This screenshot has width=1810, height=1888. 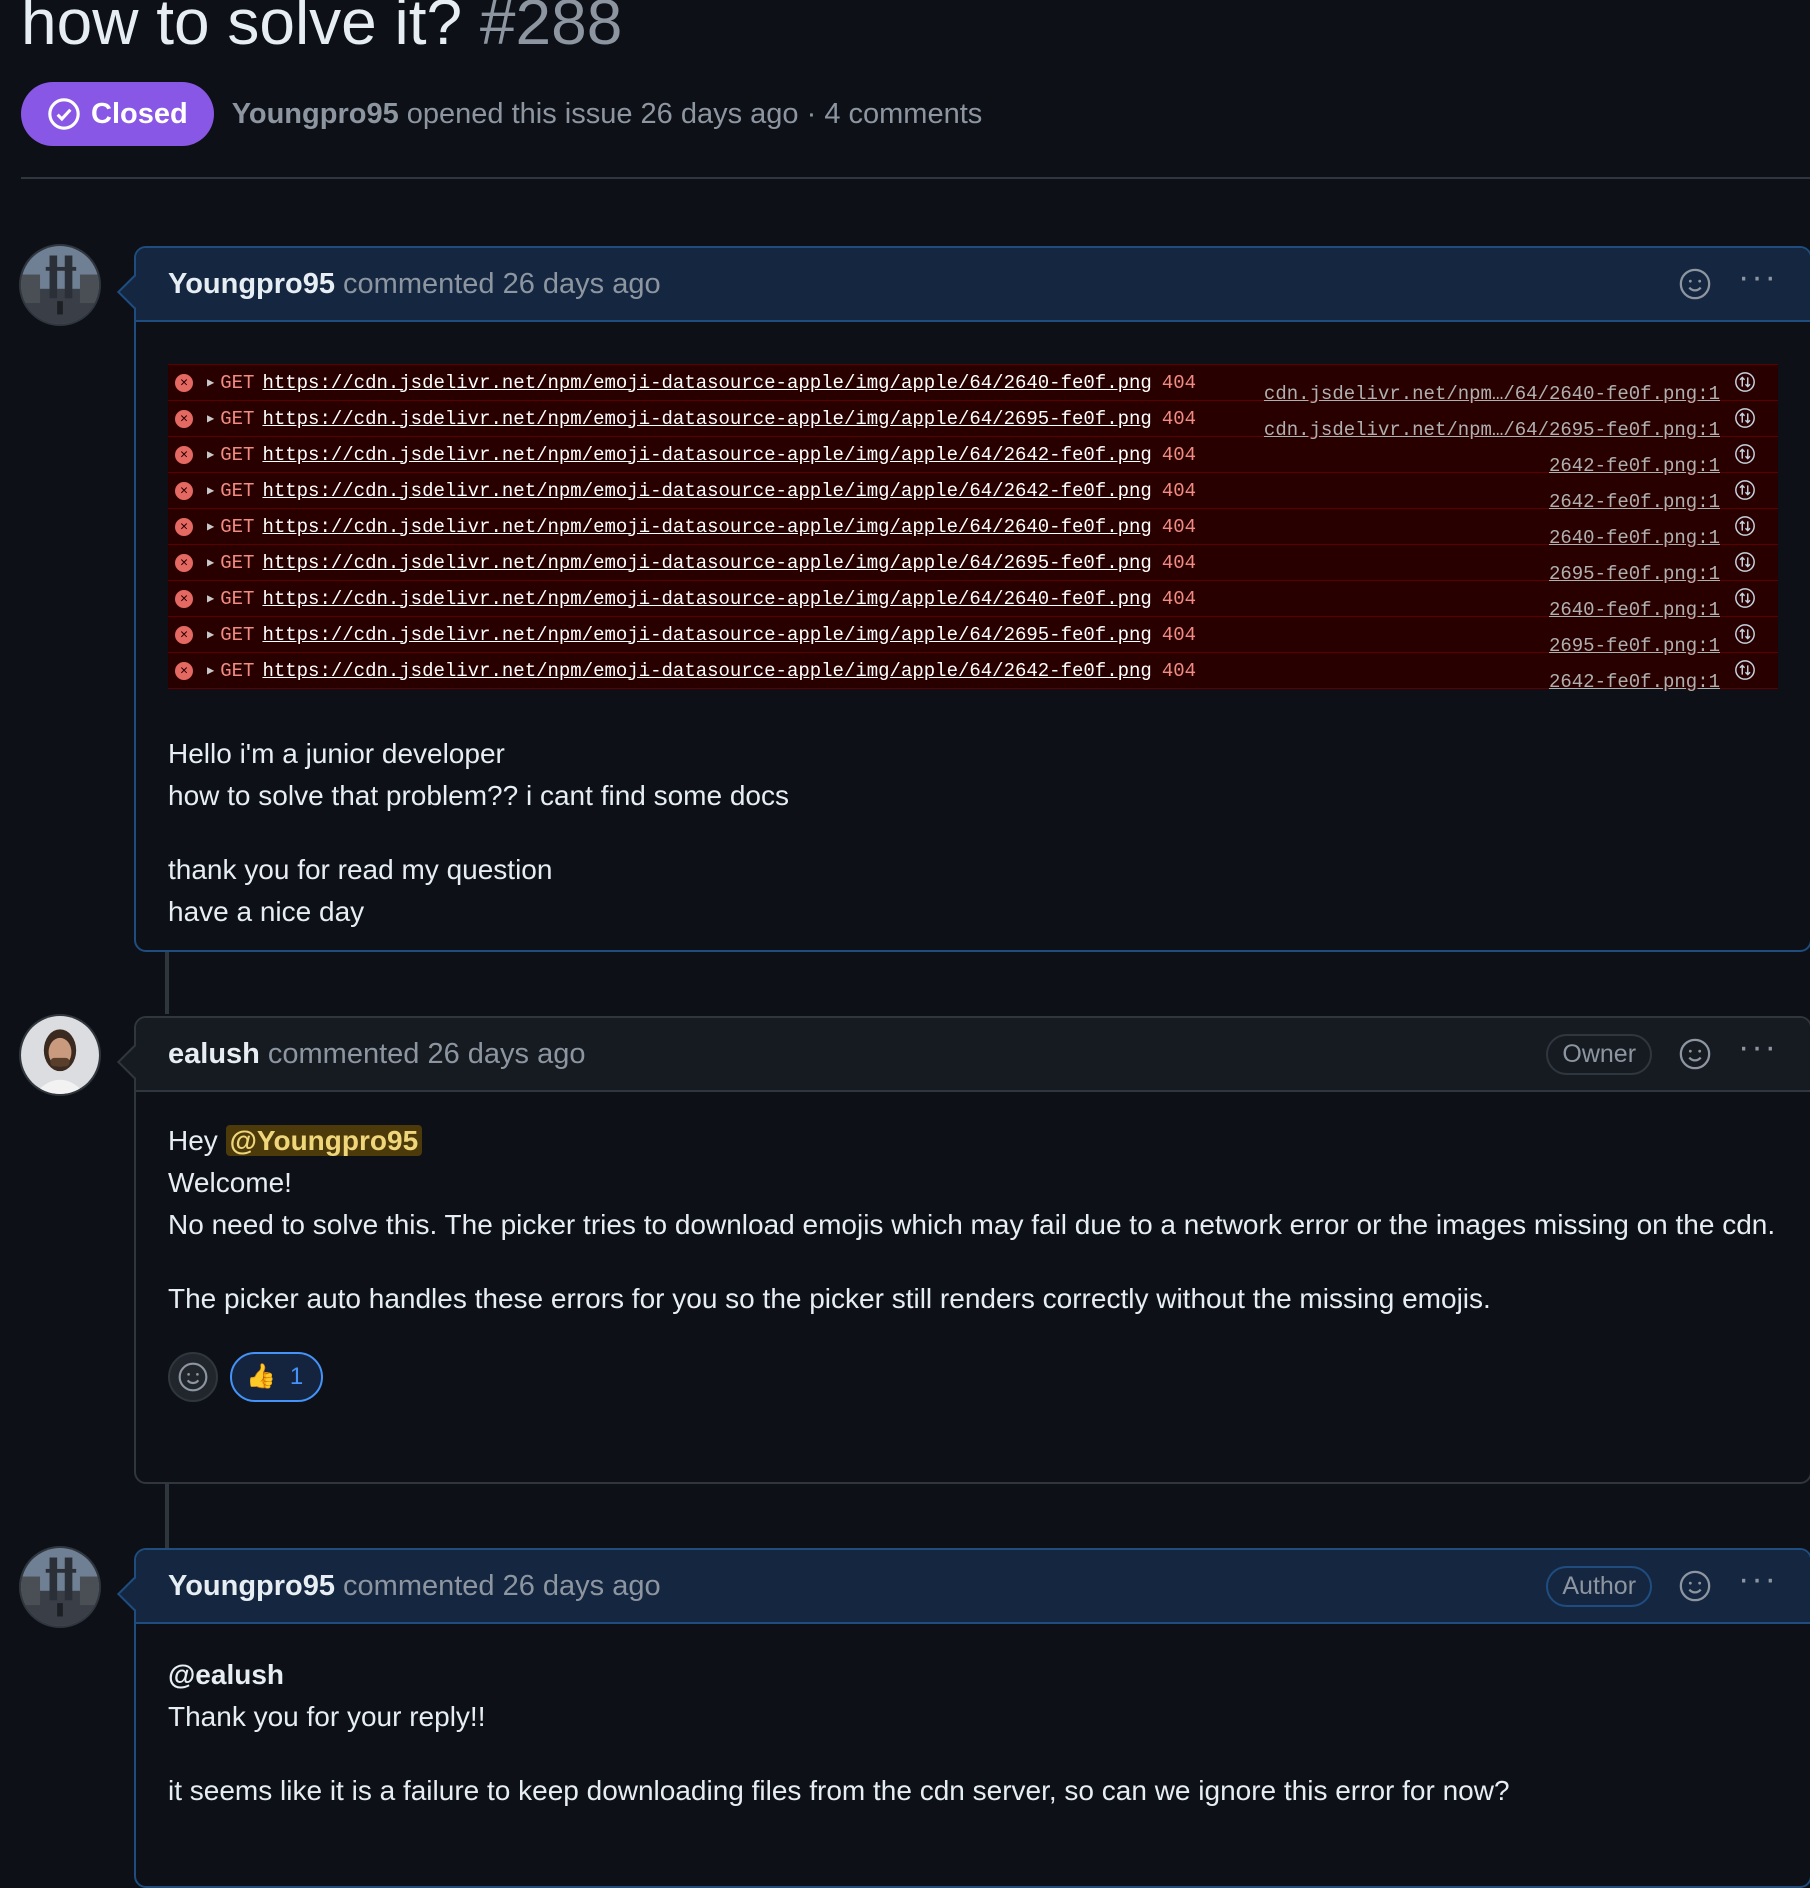 I want to click on issue-title: how to solve it? #288, so click(x=321, y=29).